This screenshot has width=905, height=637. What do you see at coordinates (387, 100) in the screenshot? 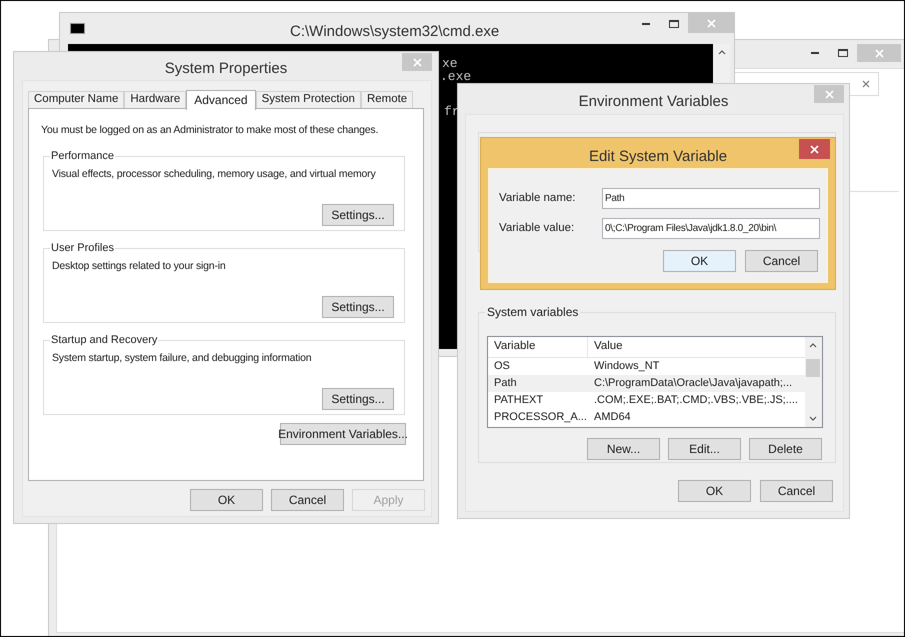
I see `tab: Remote` at bounding box center [387, 100].